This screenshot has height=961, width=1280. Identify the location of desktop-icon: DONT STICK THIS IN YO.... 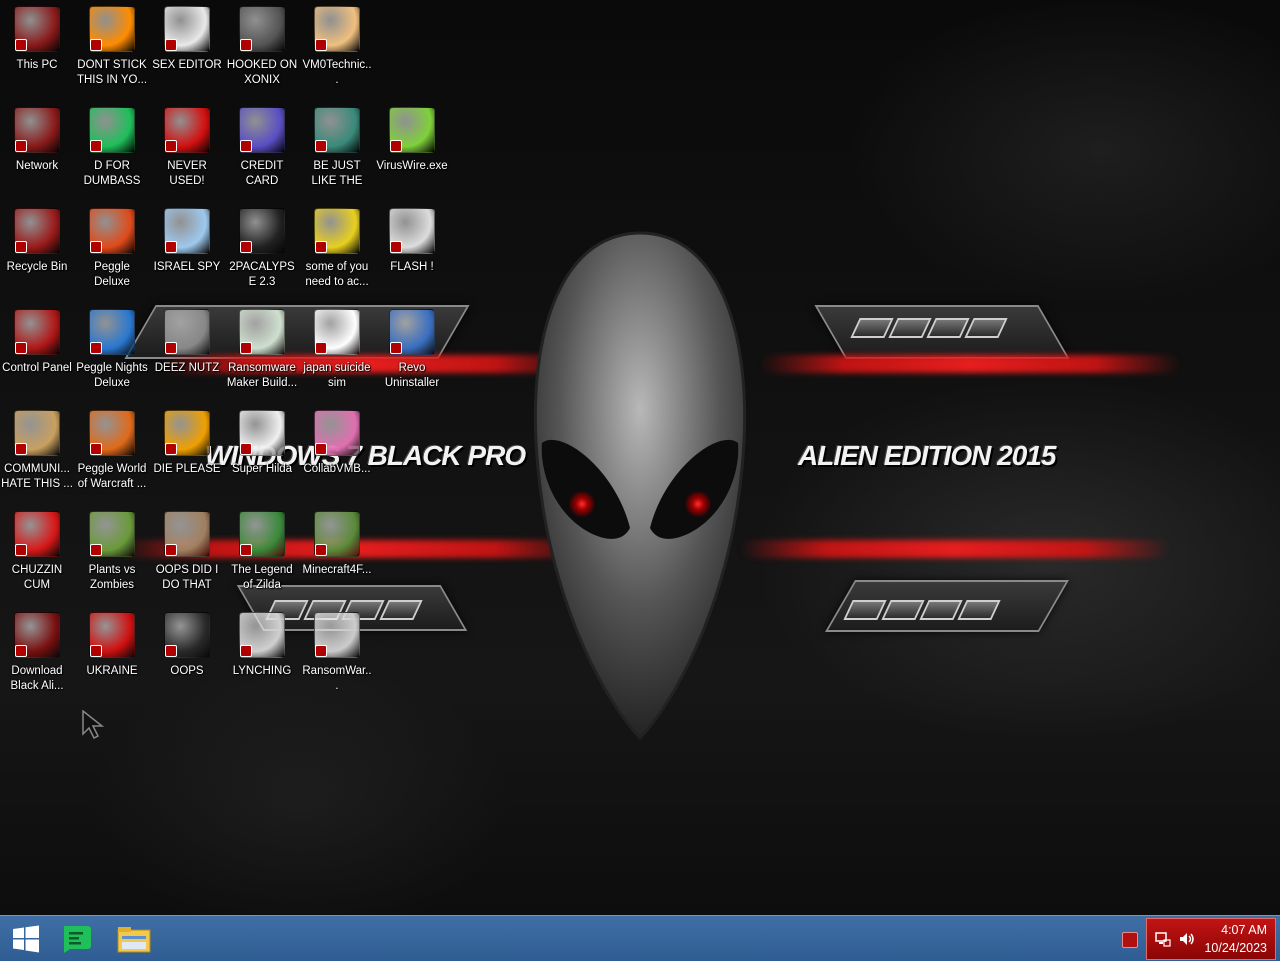
(112, 48).